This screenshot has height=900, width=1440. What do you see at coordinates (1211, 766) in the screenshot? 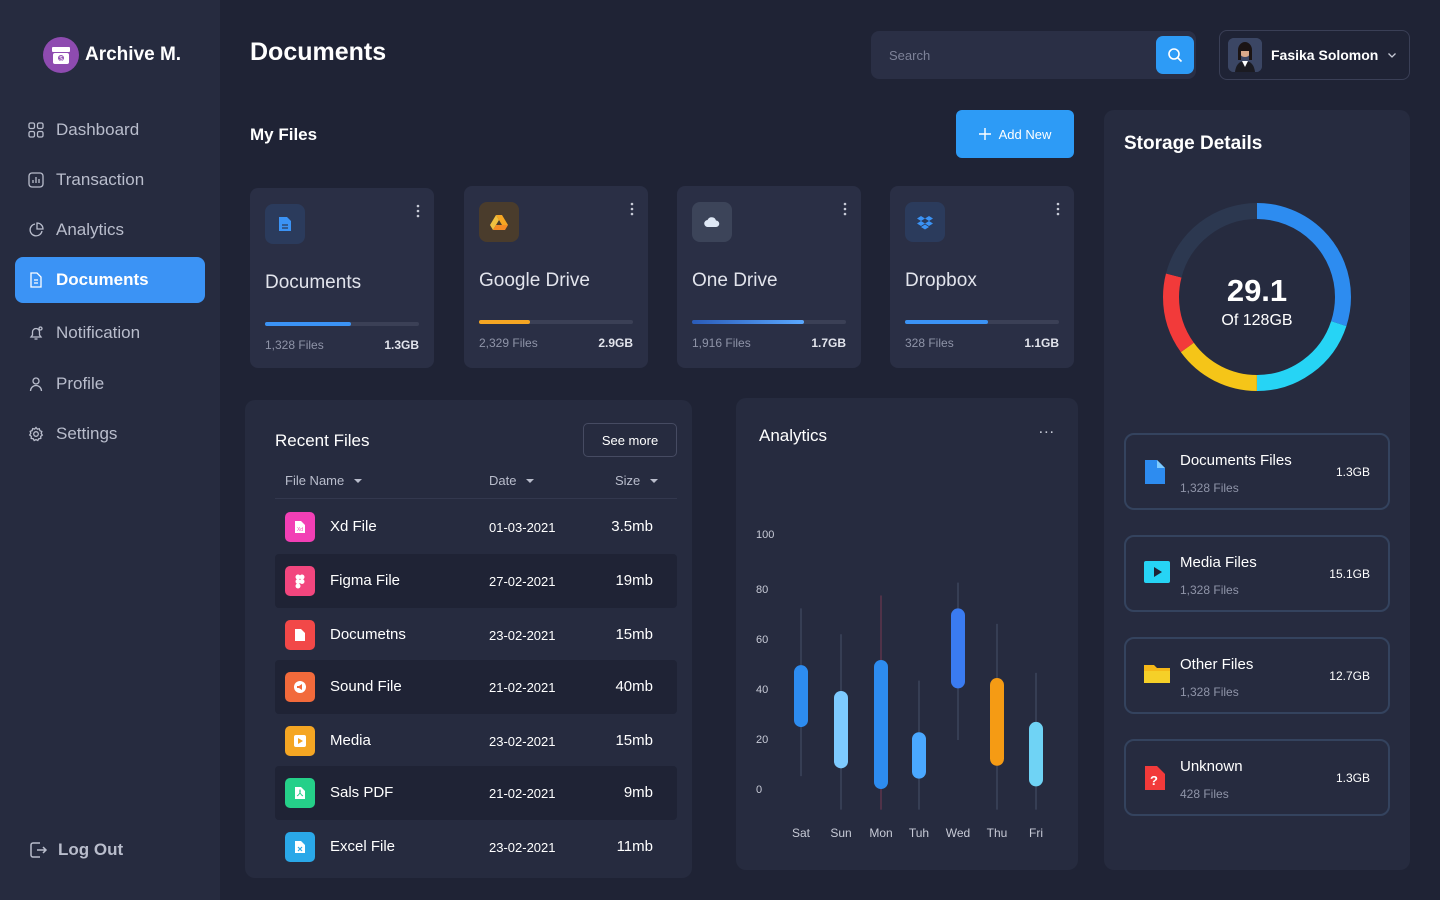
I see `storage-item-name: Unknown` at bounding box center [1211, 766].